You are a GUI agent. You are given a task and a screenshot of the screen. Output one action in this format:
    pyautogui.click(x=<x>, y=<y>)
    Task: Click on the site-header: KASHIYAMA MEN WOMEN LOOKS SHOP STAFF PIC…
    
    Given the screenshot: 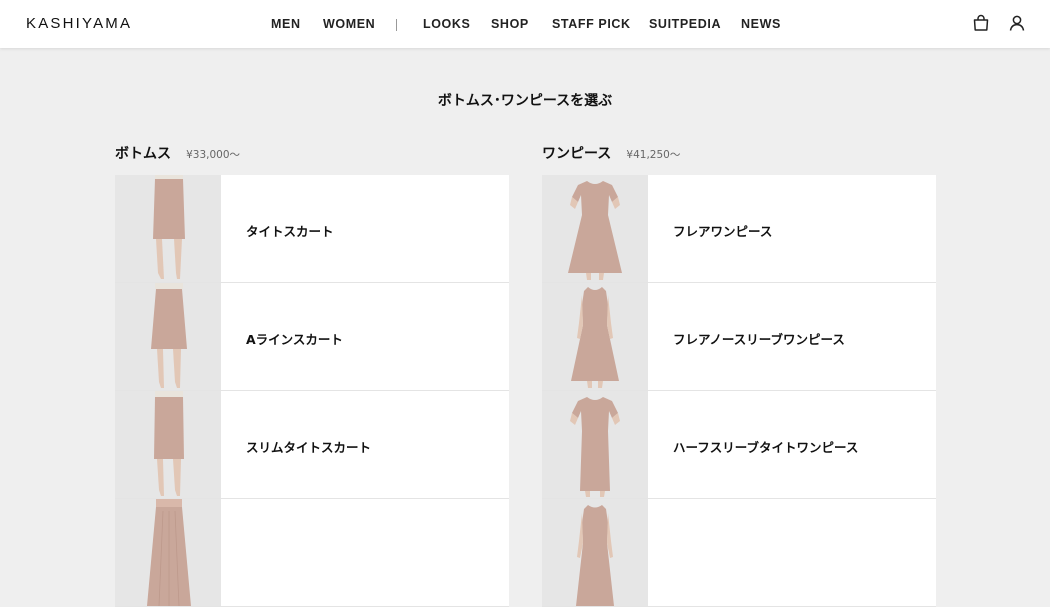 What is the action you would take?
    pyautogui.click(x=525, y=24)
    